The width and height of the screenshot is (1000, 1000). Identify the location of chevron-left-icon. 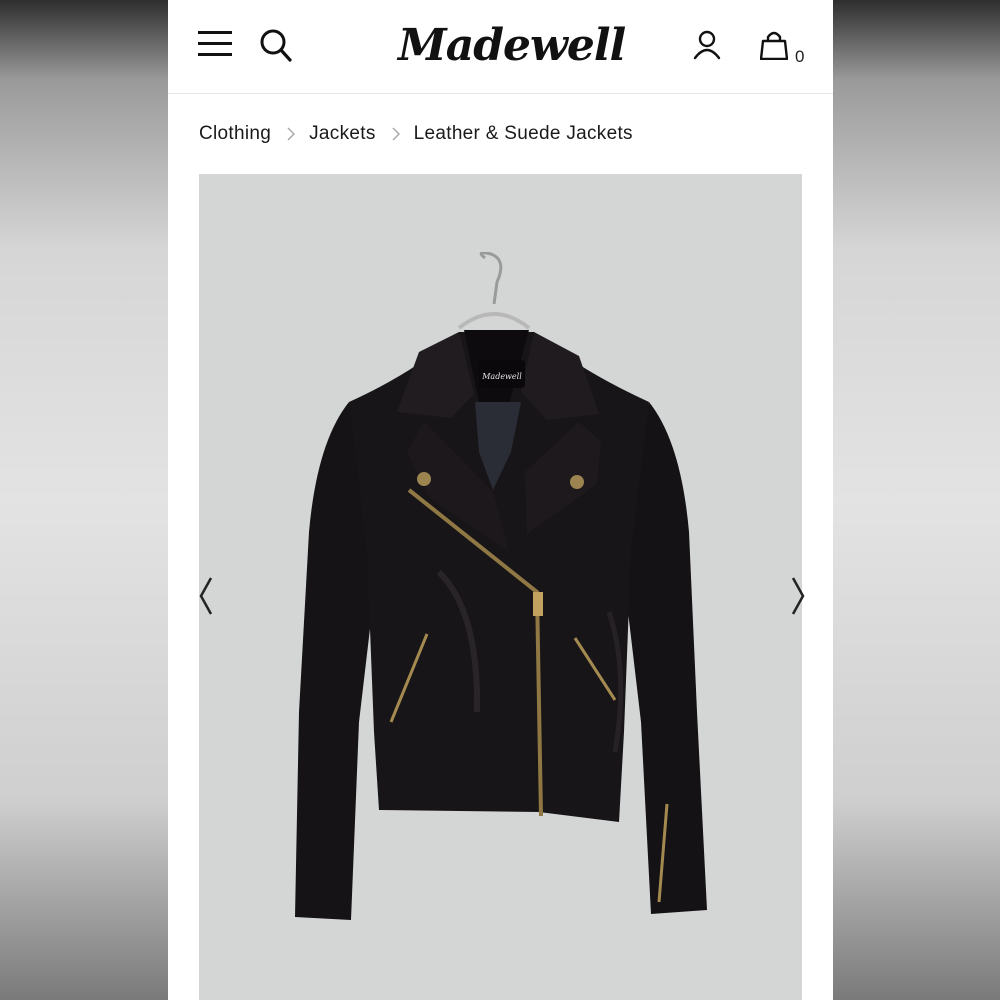
(207, 596).